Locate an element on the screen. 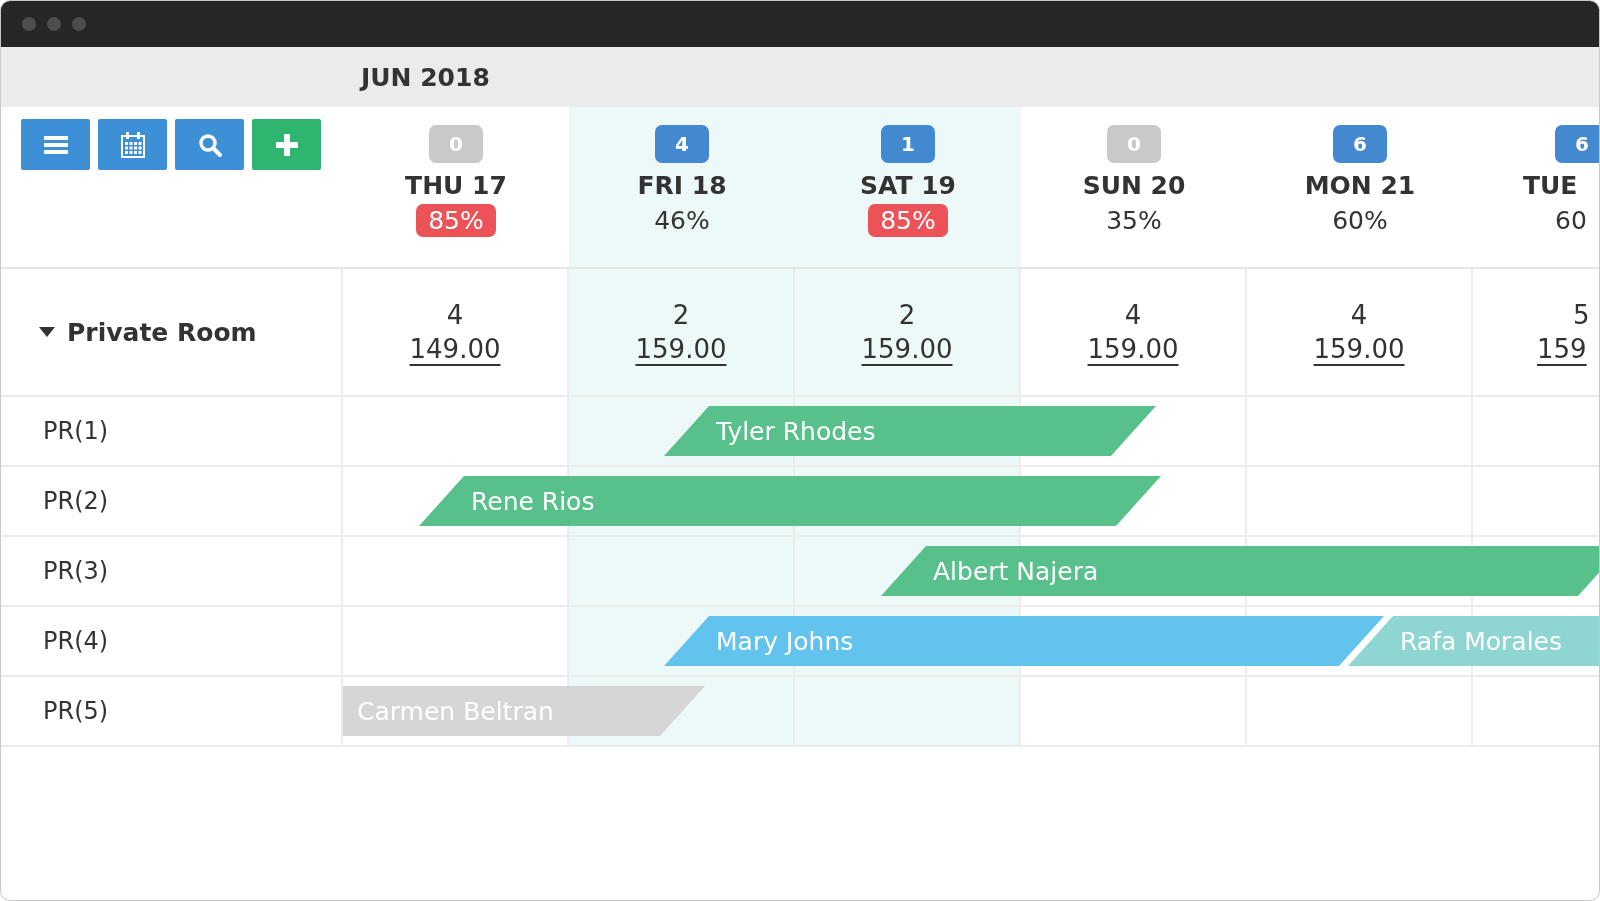  menu-icon is located at coordinates (55, 144).